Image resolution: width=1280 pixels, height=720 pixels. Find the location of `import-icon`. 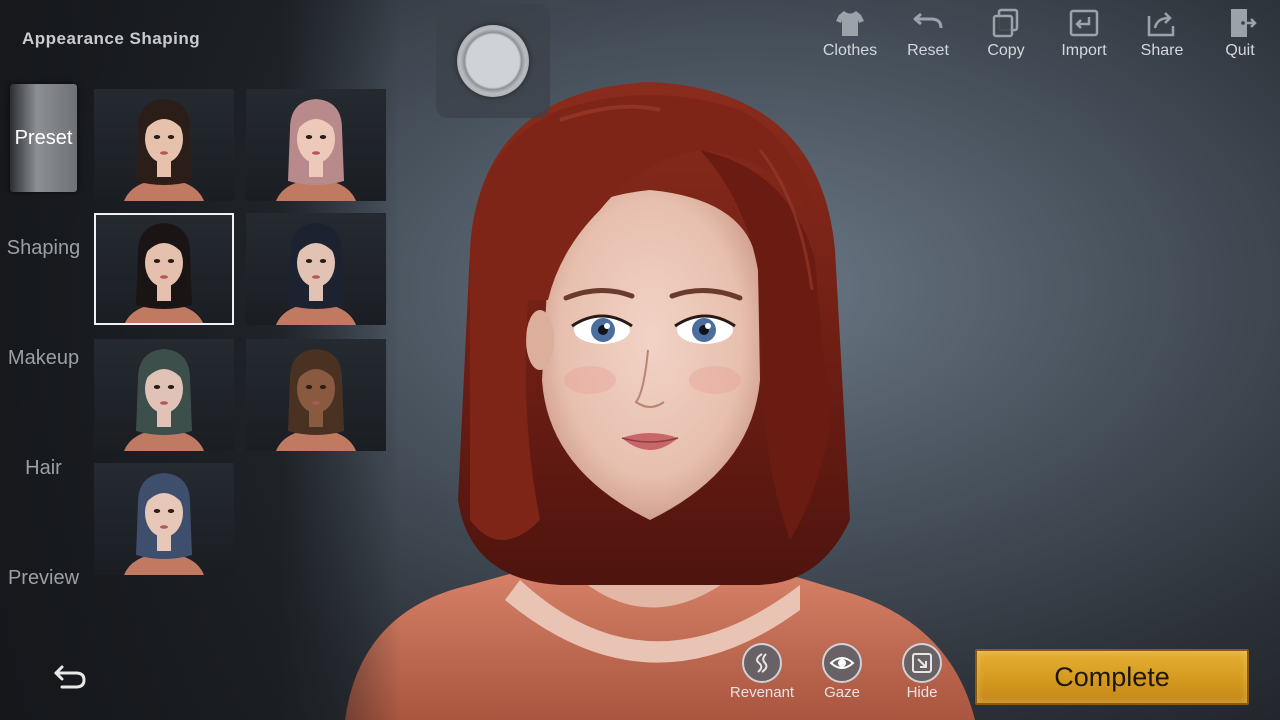

import-icon is located at coordinates (1084, 23).